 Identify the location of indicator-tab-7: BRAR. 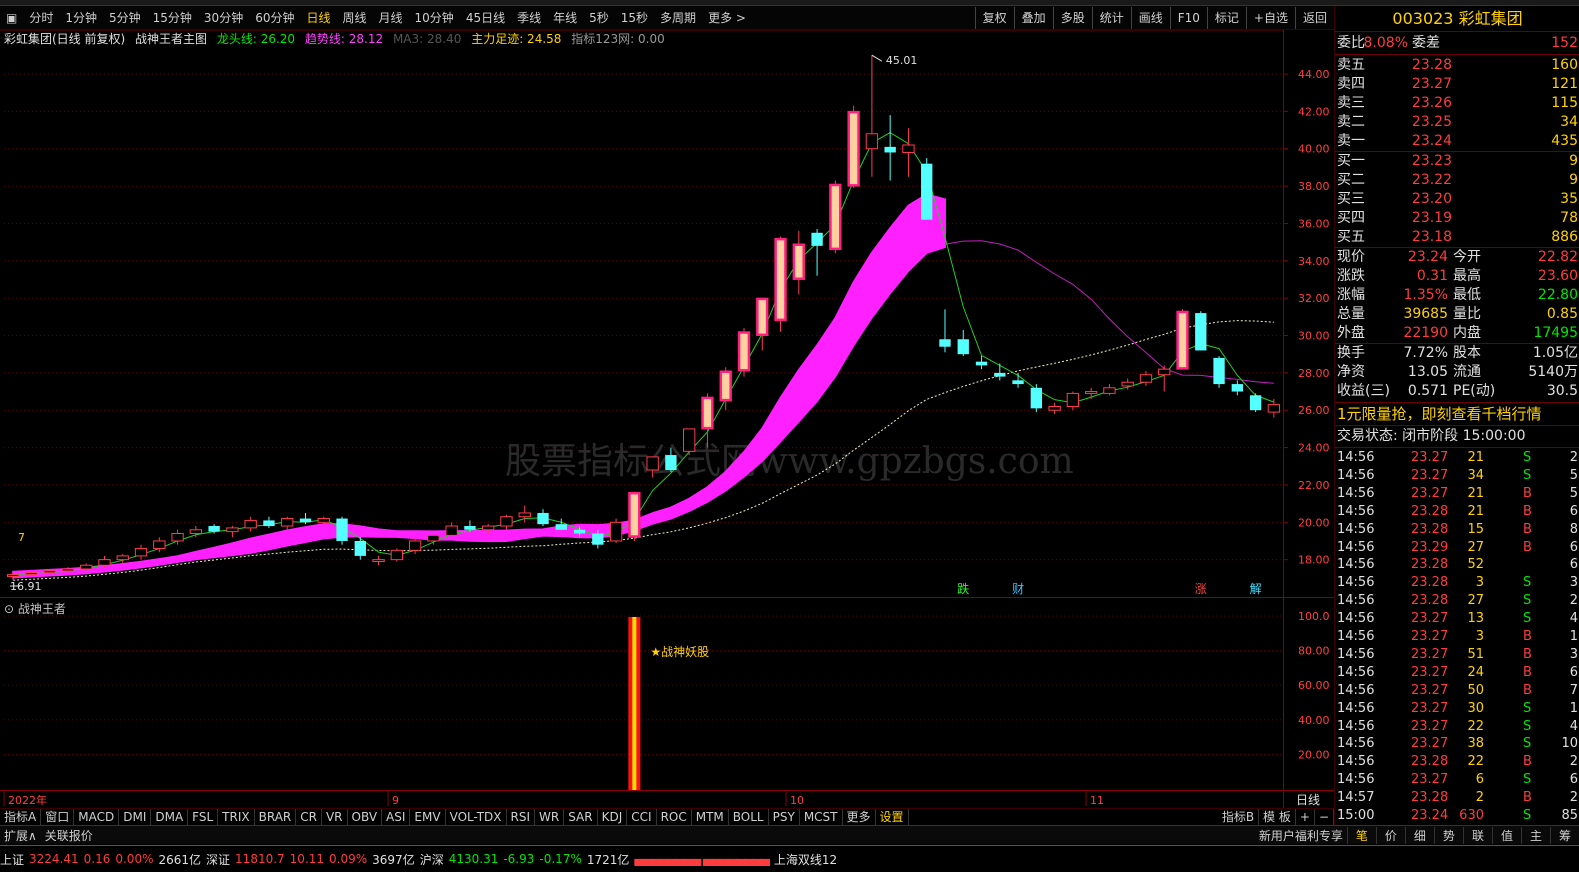
(276, 817).